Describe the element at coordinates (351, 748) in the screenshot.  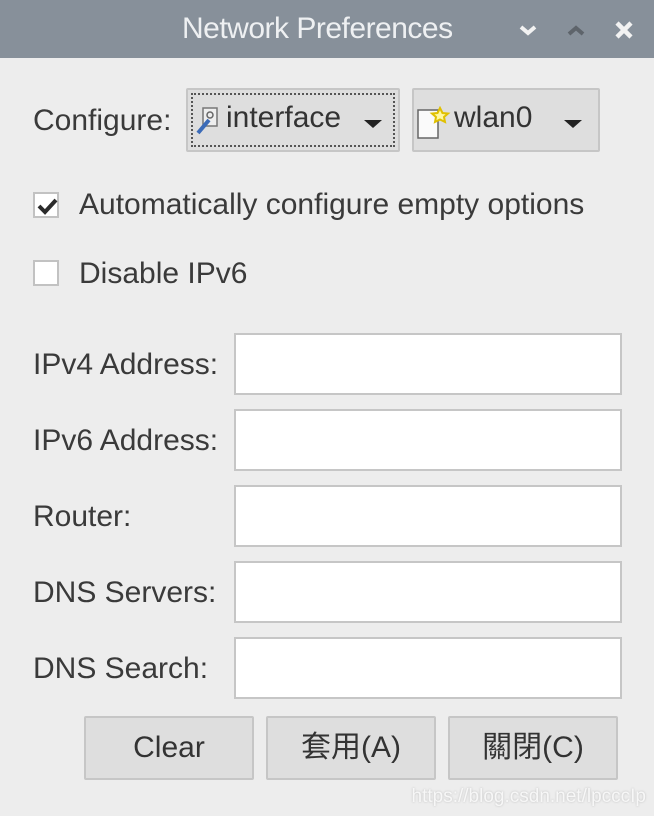
I see `apply-button: 套用(A)` at that location.